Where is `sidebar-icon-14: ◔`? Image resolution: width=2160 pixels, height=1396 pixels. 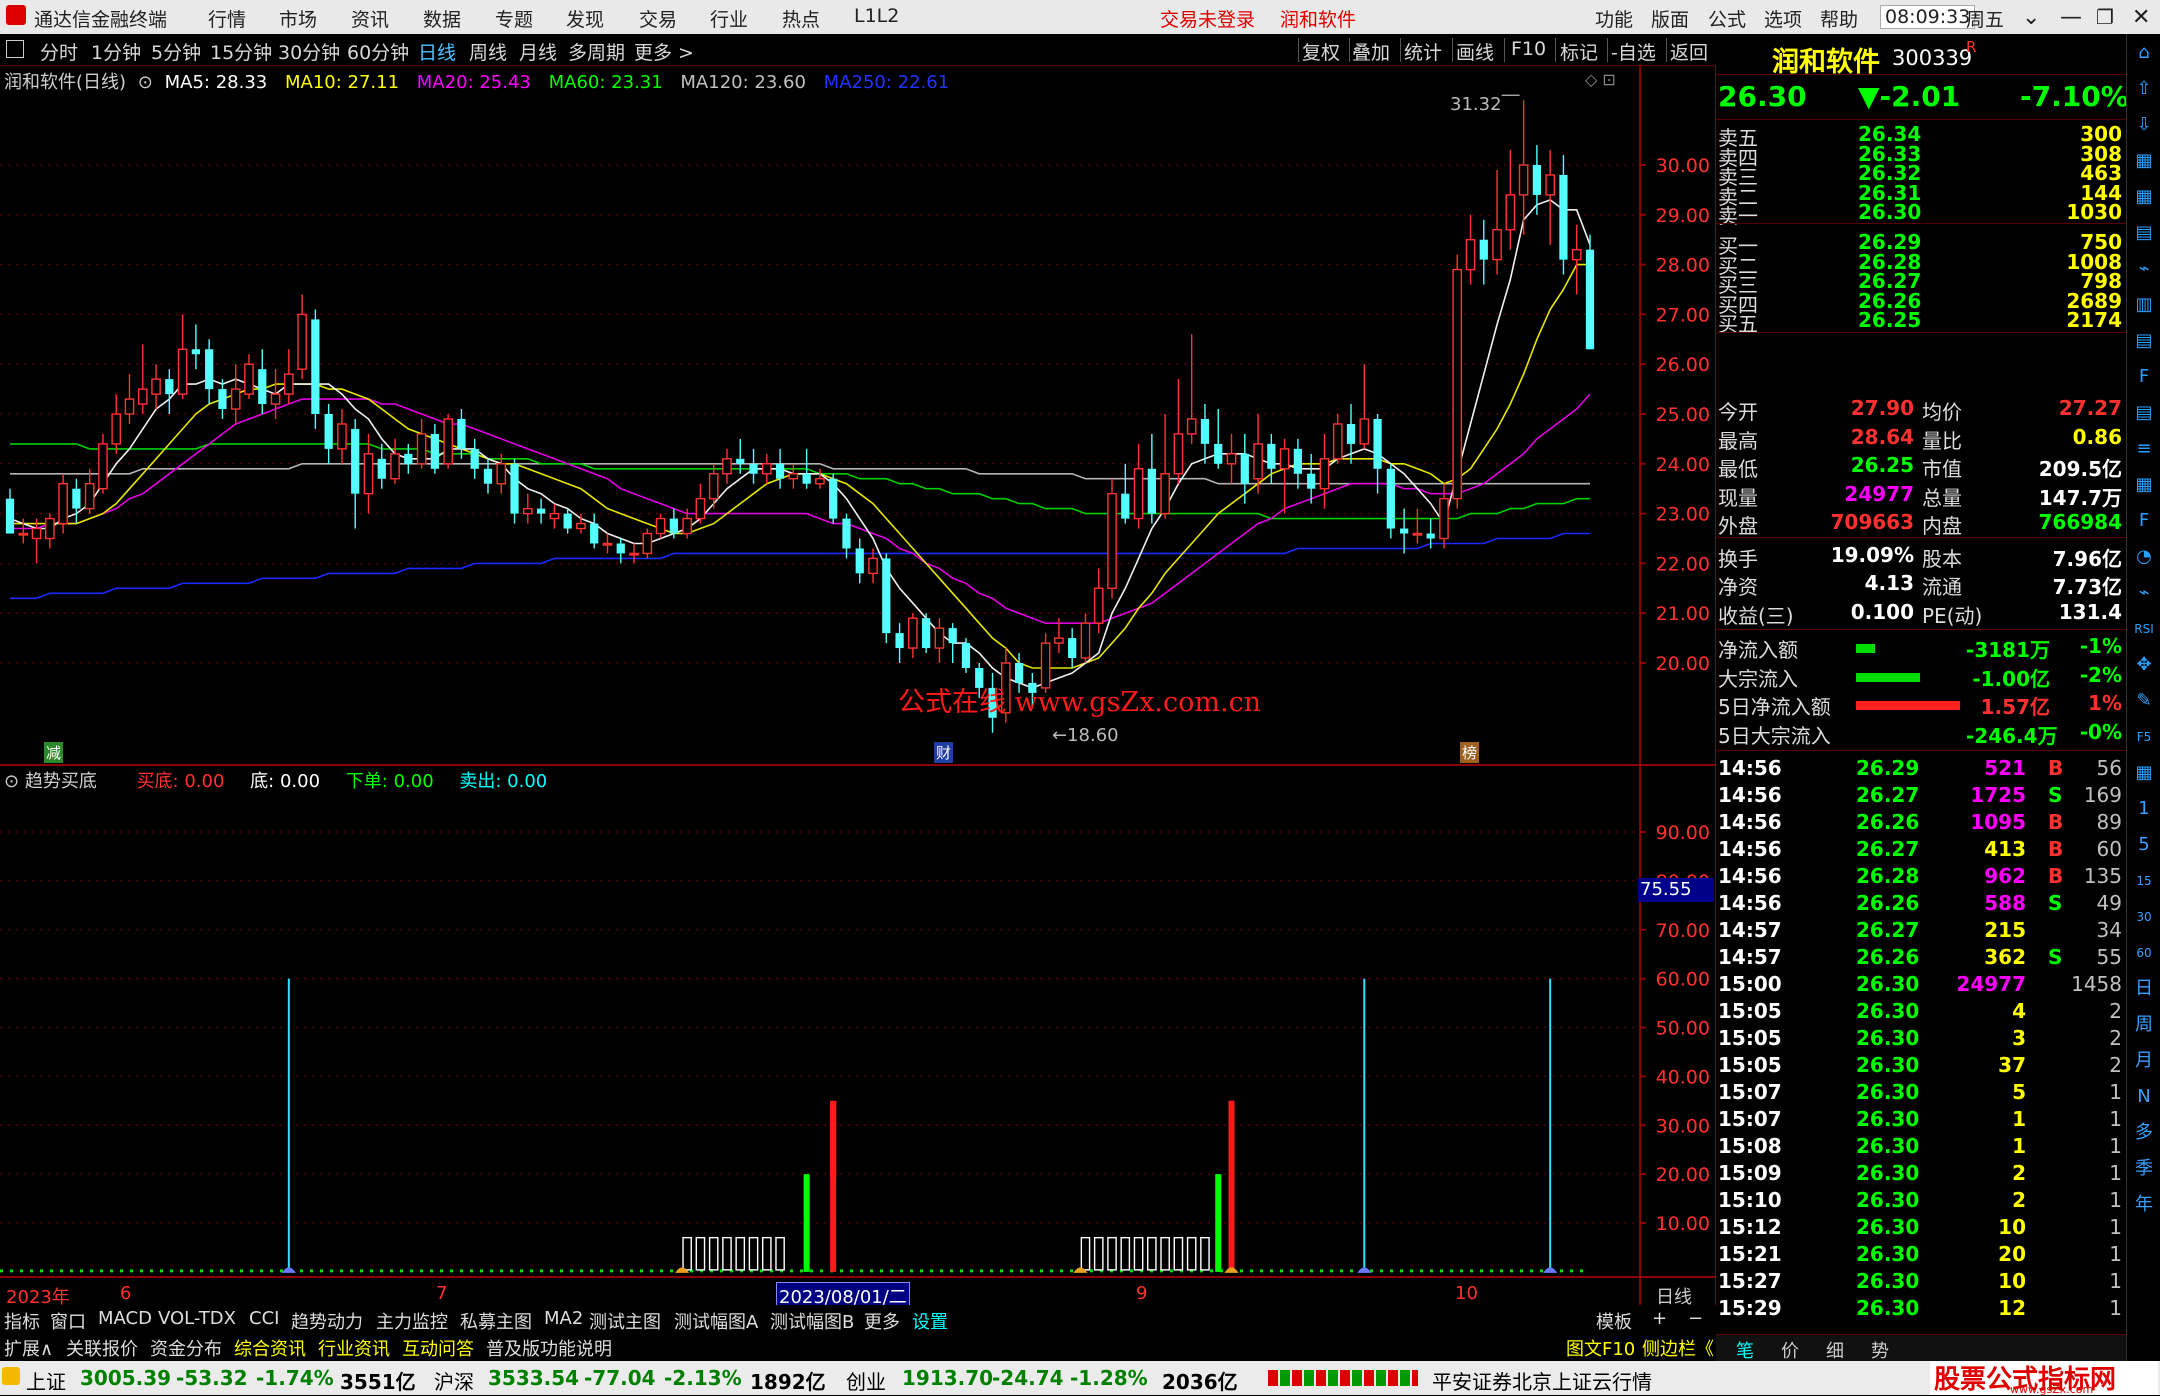
sidebar-icon-14: ◔ is located at coordinates (2144, 557).